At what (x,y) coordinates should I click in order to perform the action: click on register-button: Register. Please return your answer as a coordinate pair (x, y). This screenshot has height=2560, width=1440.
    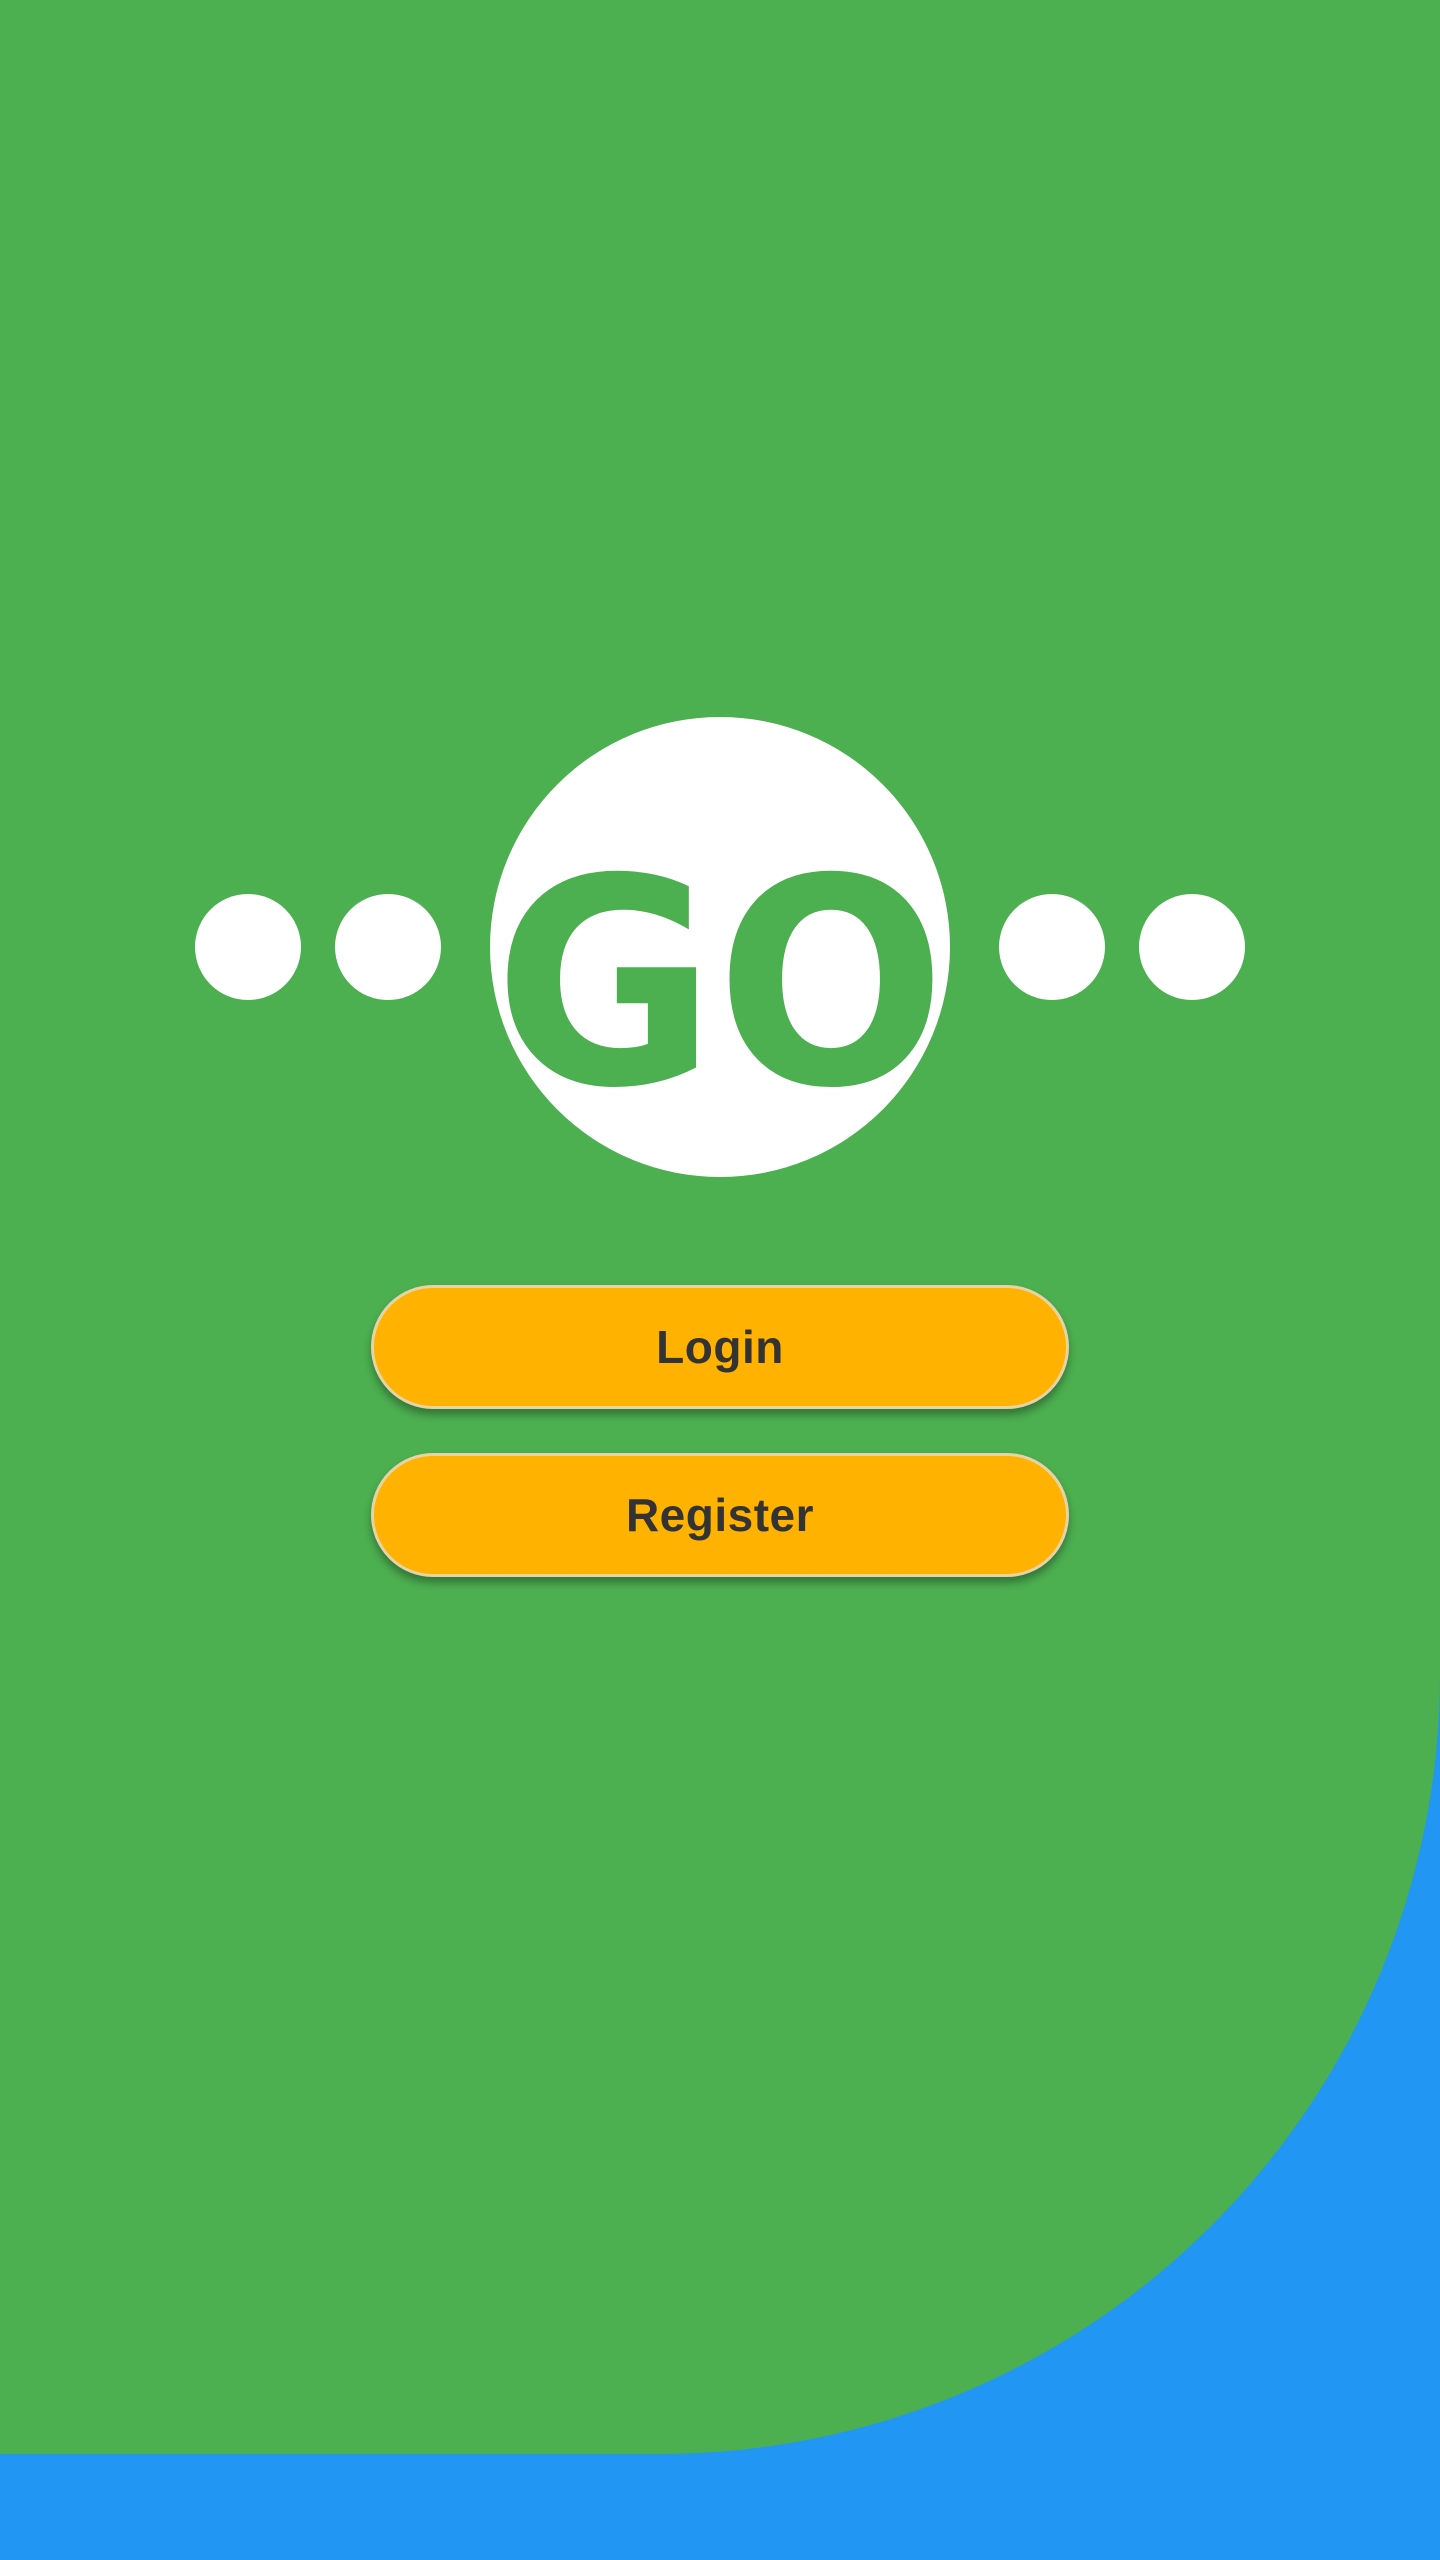
    Looking at the image, I should click on (720, 1515).